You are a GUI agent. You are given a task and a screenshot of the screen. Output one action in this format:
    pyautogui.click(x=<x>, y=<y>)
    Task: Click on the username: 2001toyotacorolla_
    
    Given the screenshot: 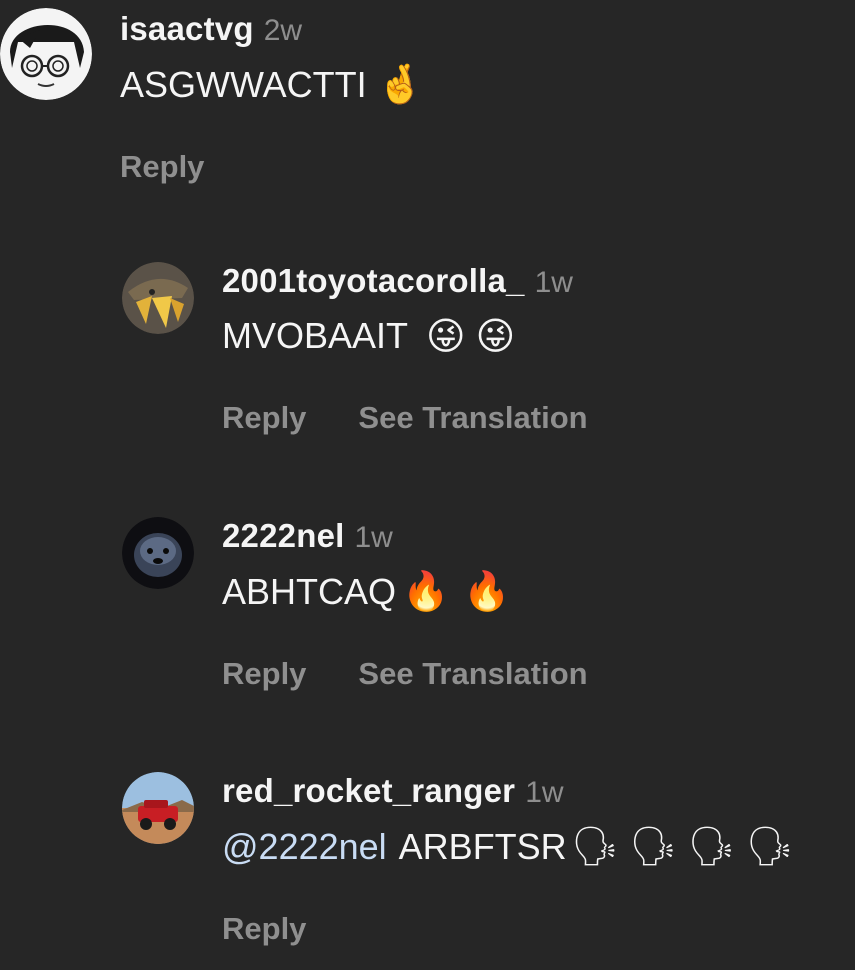 What is the action you would take?
    pyautogui.click(x=373, y=281)
    